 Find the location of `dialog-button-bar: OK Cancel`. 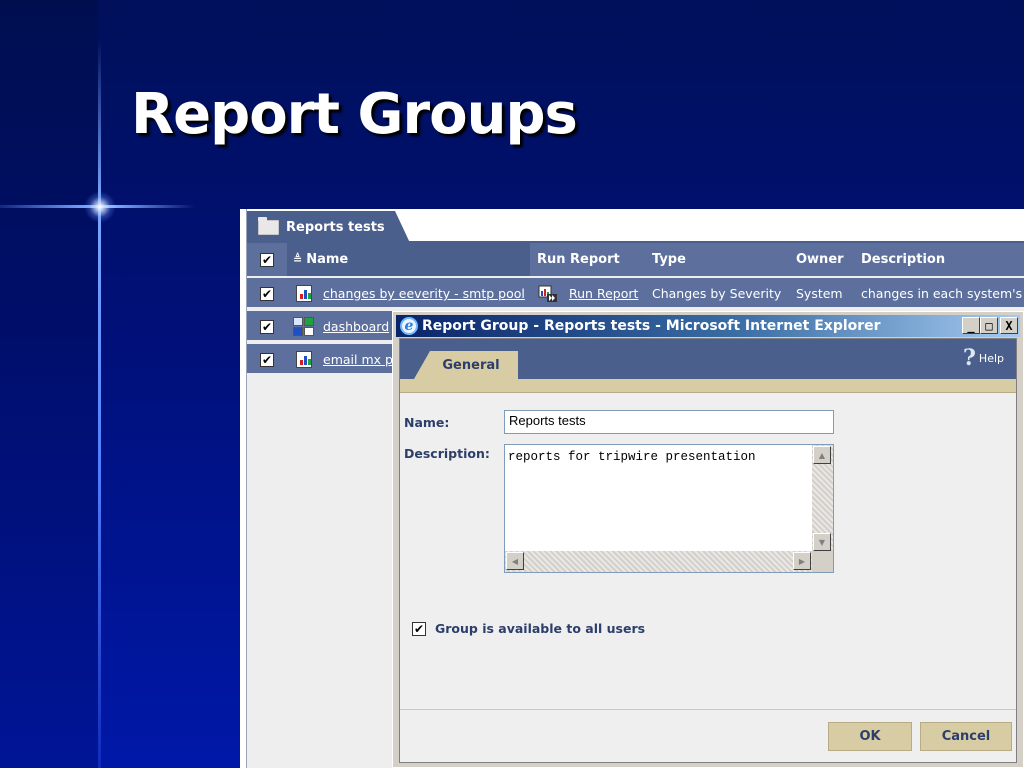

dialog-button-bar: OK Cancel is located at coordinates (708, 735).